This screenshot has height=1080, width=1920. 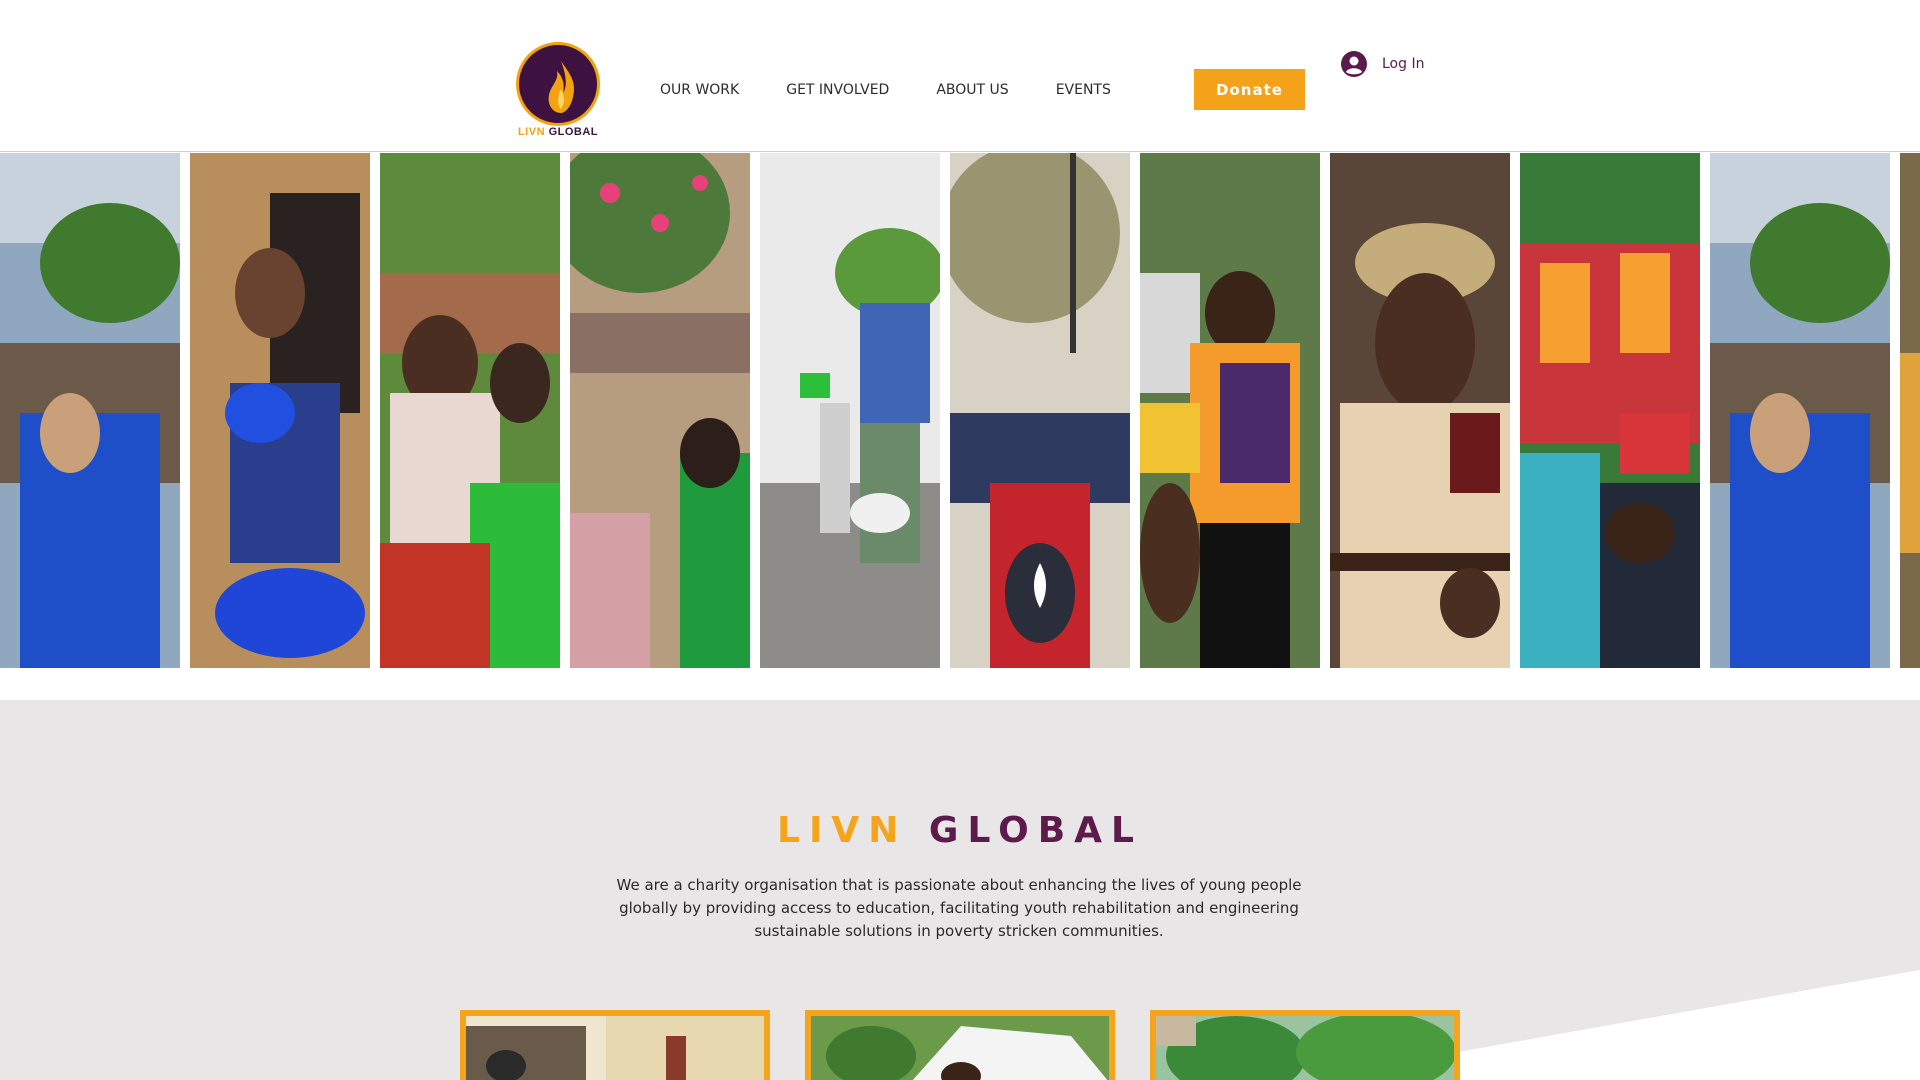 What do you see at coordinates (909, 90) in the screenshot?
I see `main-nav: OUR WORK GET INVOLVED ABOUT US EVENTS` at bounding box center [909, 90].